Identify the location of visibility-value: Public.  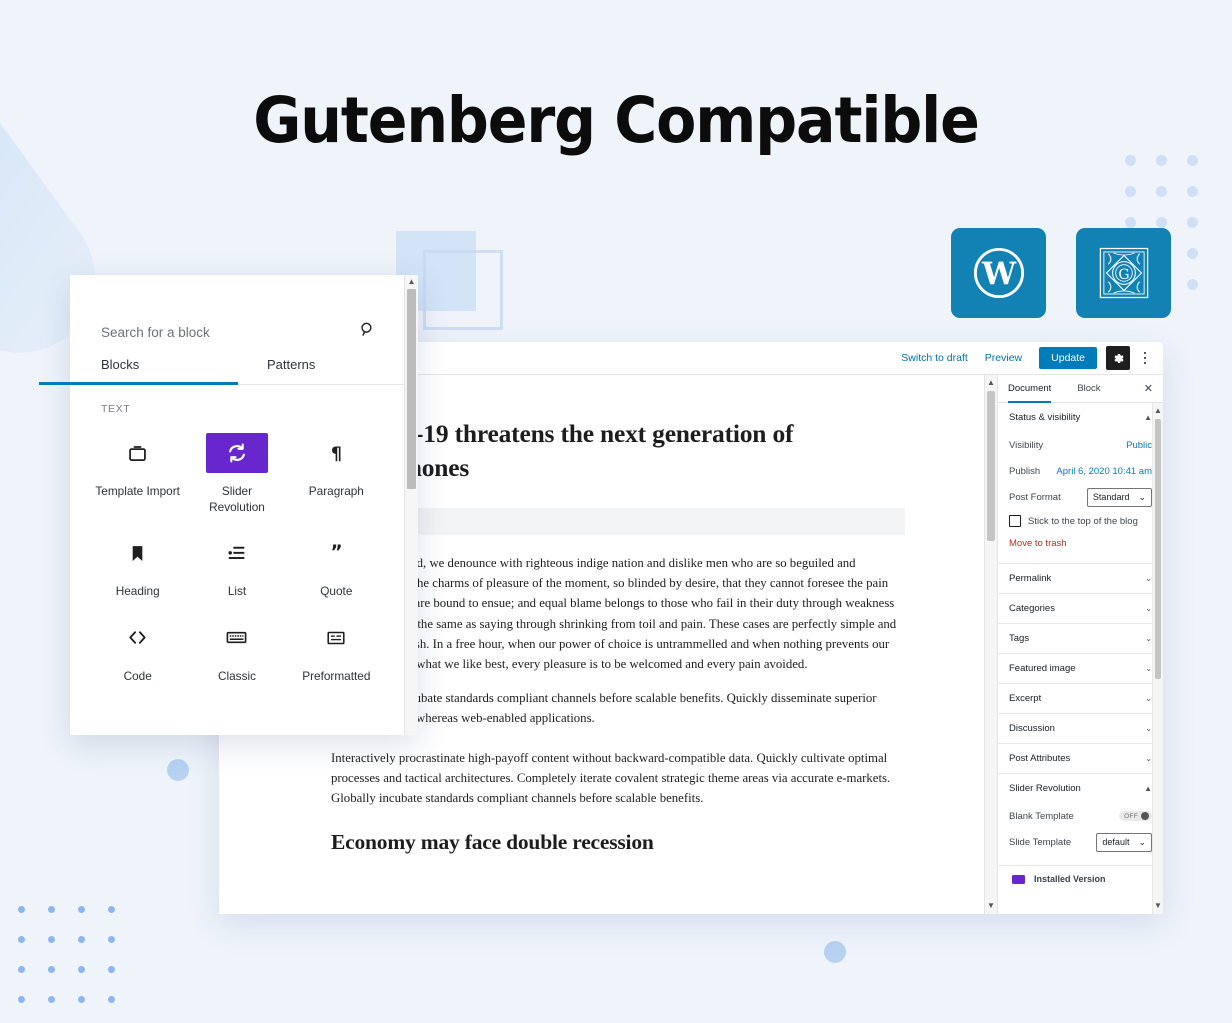
(1139, 445).